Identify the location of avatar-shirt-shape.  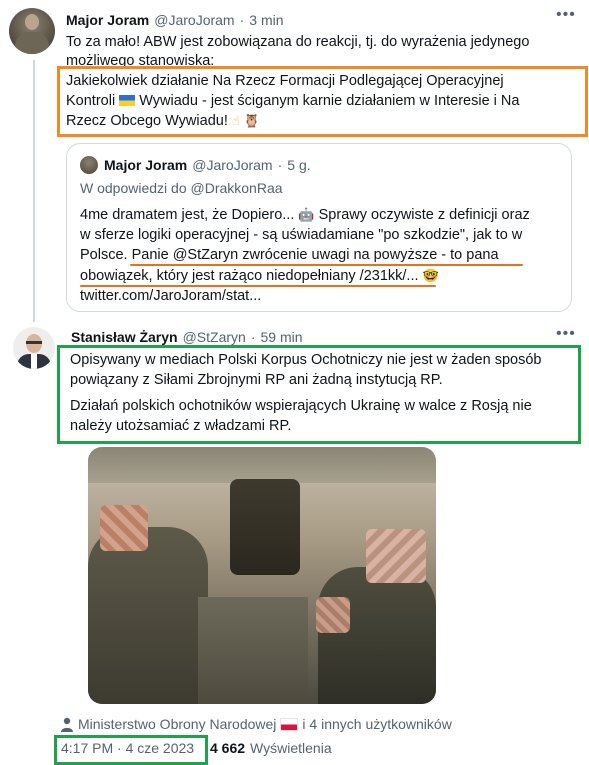
(34, 361).